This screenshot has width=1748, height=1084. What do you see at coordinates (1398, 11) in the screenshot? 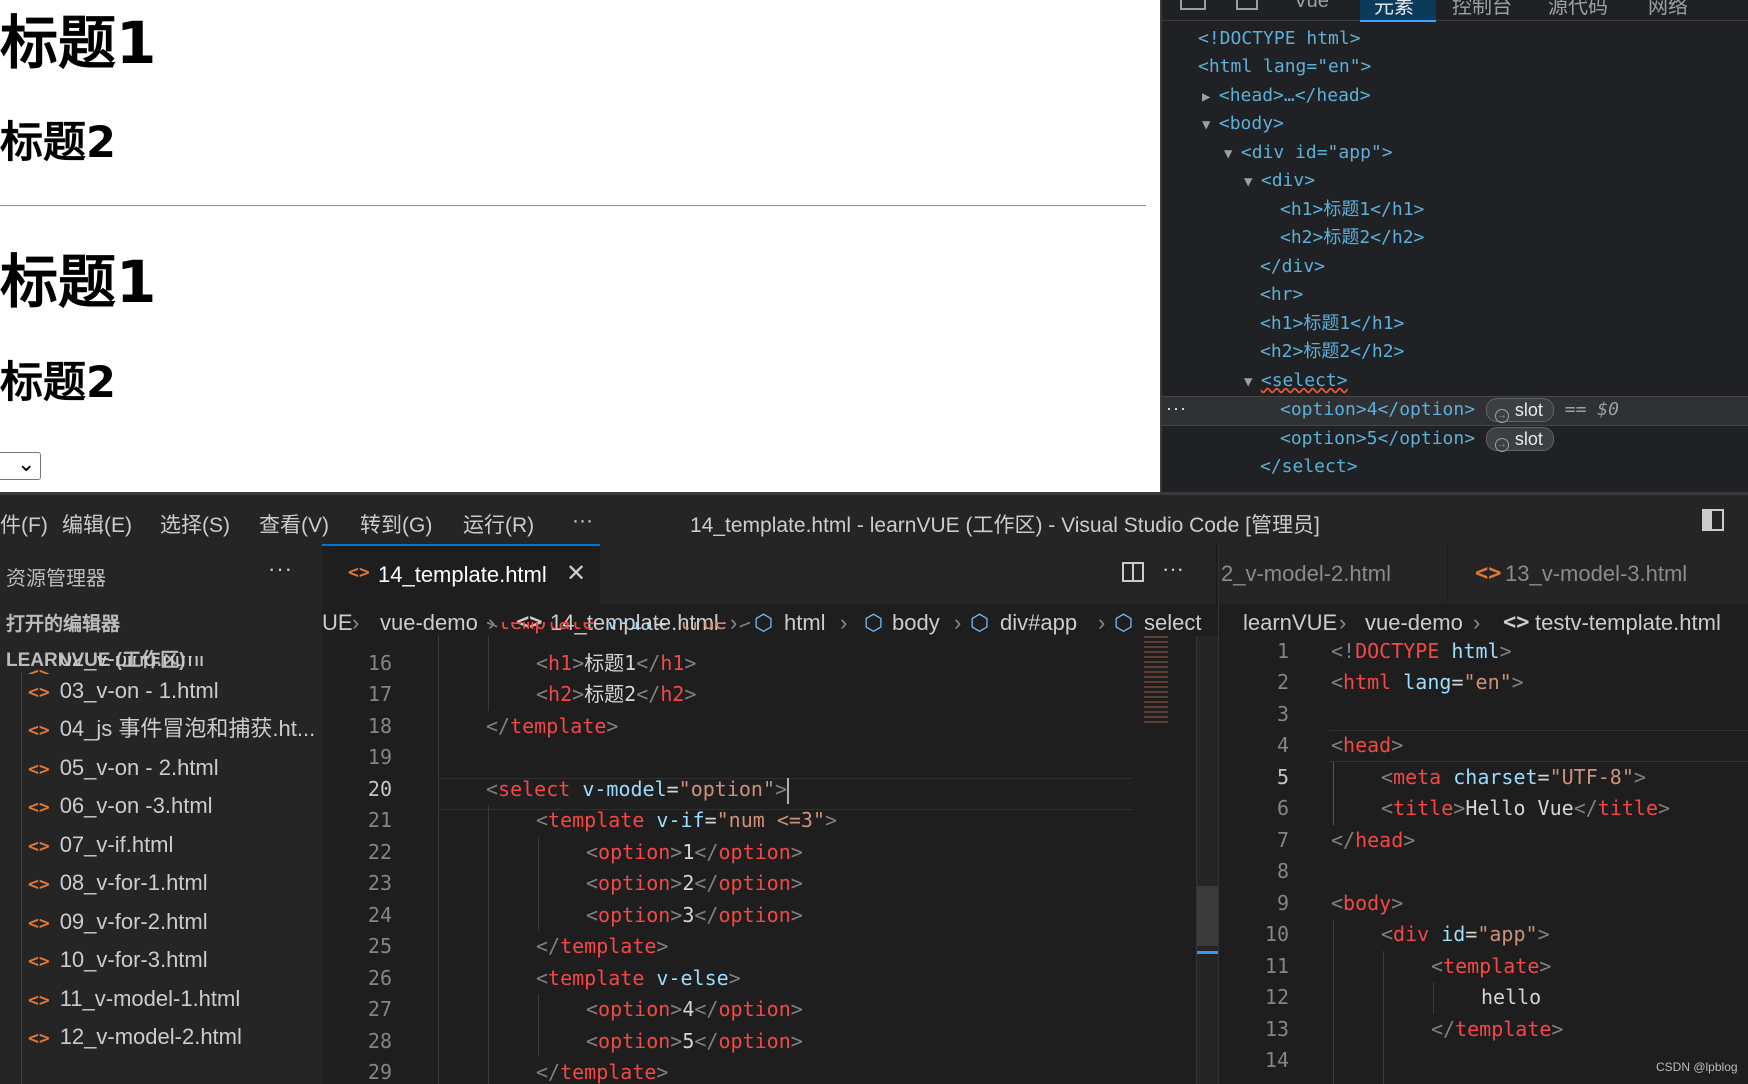
I see `devtools-tab-elements: 元素` at bounding box center [1398, 11].